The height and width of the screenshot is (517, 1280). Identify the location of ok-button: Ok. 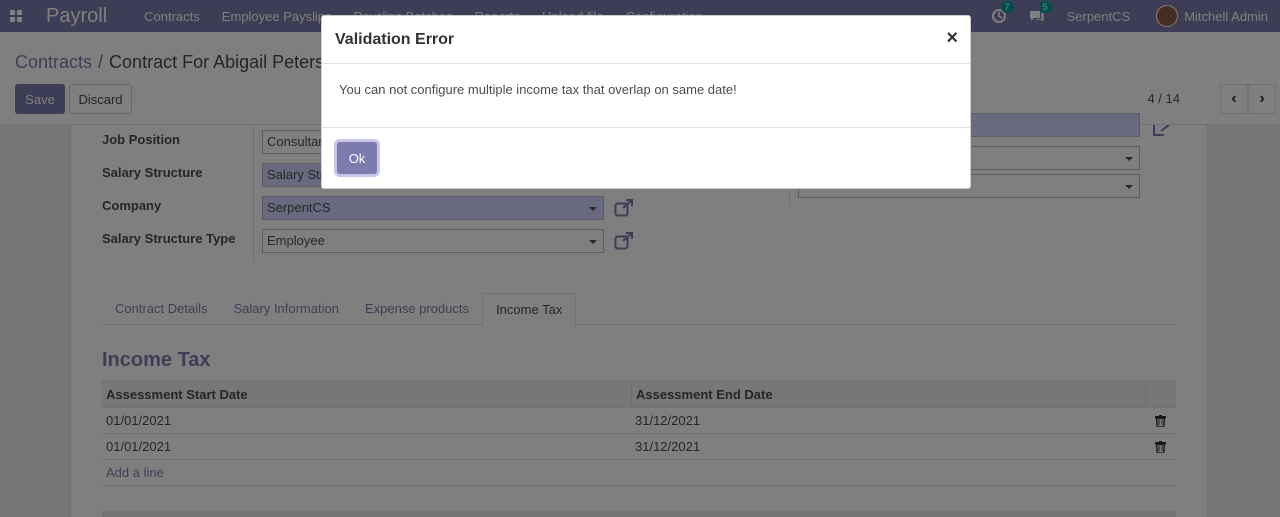
(357, 158).